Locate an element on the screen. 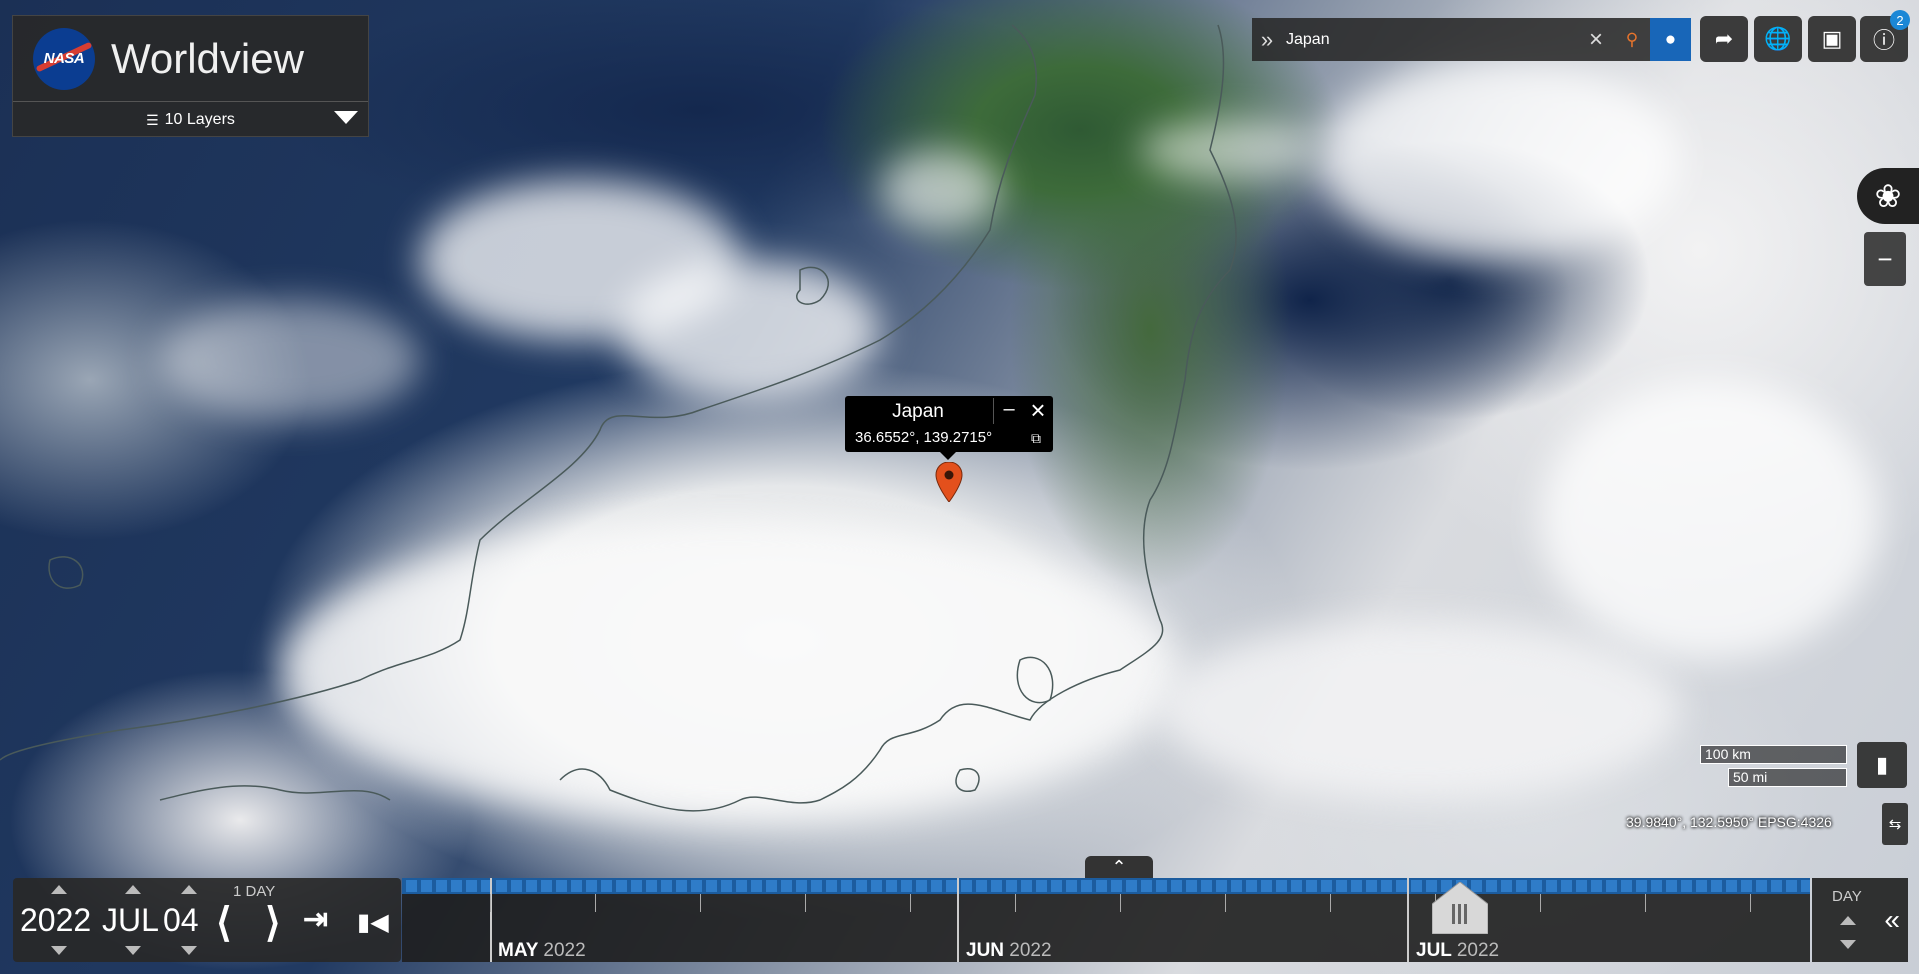 This screenshot has width=1919, height=974. interval-selector: 1 DAY is located at coordinates (254, 891).